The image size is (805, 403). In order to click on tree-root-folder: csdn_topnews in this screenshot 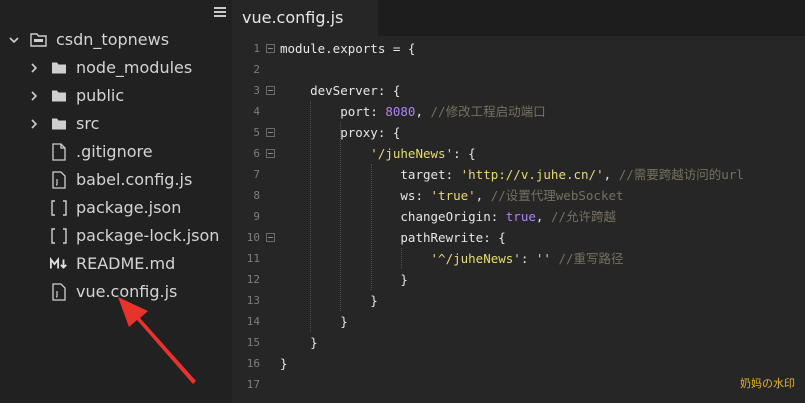, I will do `click(88, 40)`.